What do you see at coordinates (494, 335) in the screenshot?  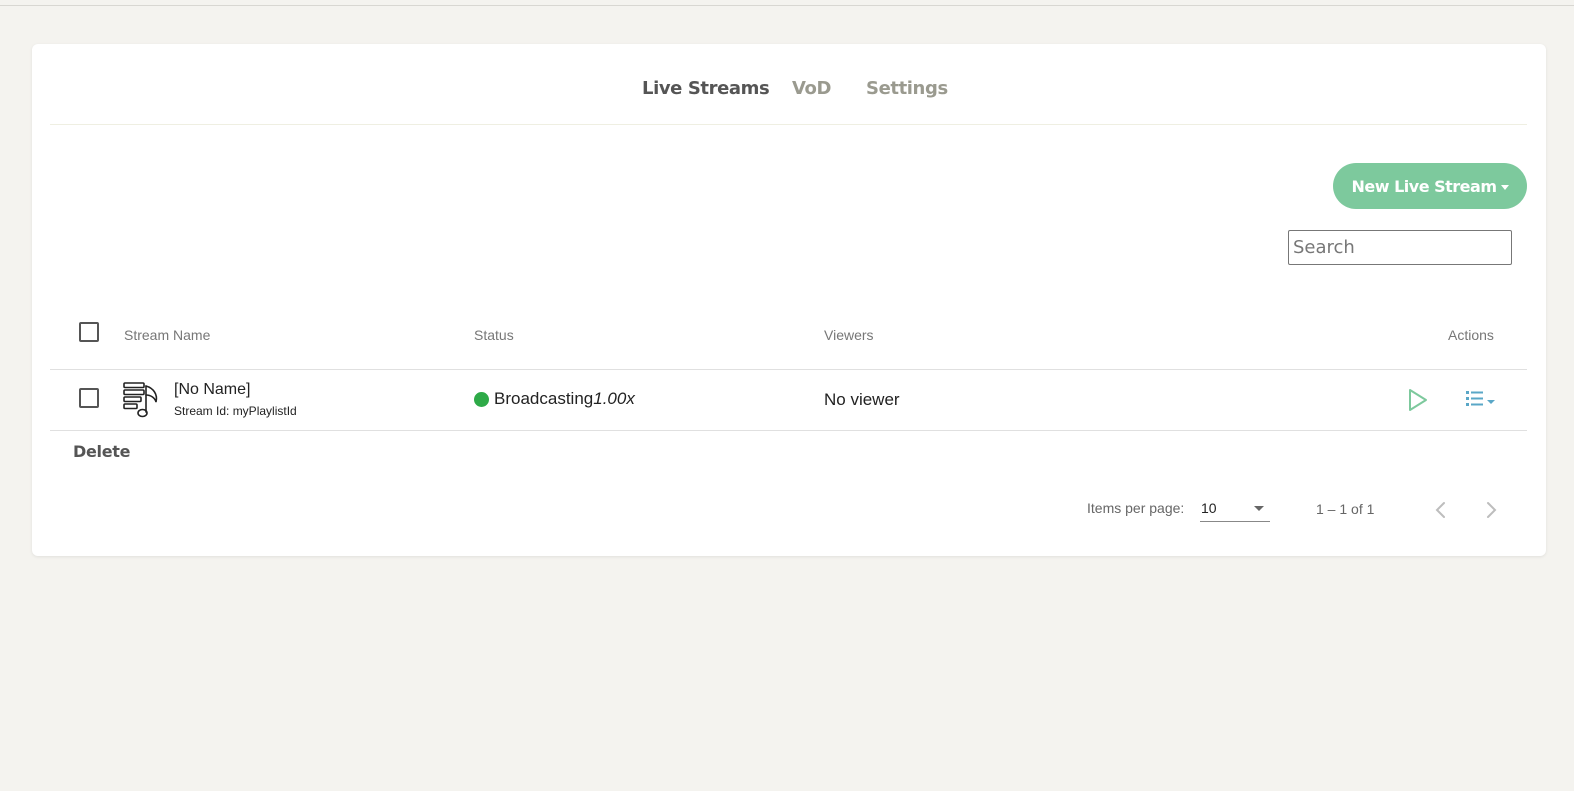 I see `column-status: Status` at bounding box center [494, 335].